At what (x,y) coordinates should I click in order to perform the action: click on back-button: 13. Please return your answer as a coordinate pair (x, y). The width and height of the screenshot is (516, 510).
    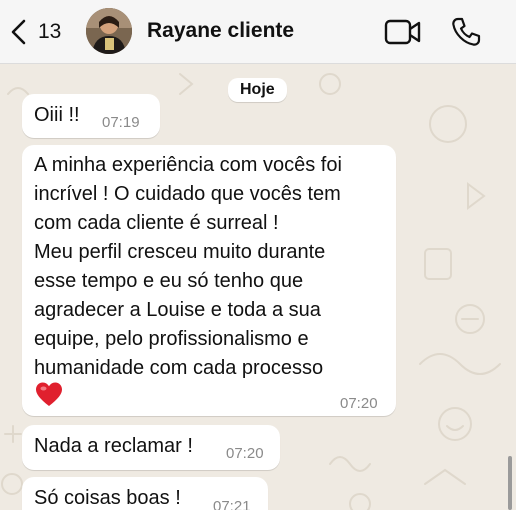
    Looking at the image, I should click on (34, 32).